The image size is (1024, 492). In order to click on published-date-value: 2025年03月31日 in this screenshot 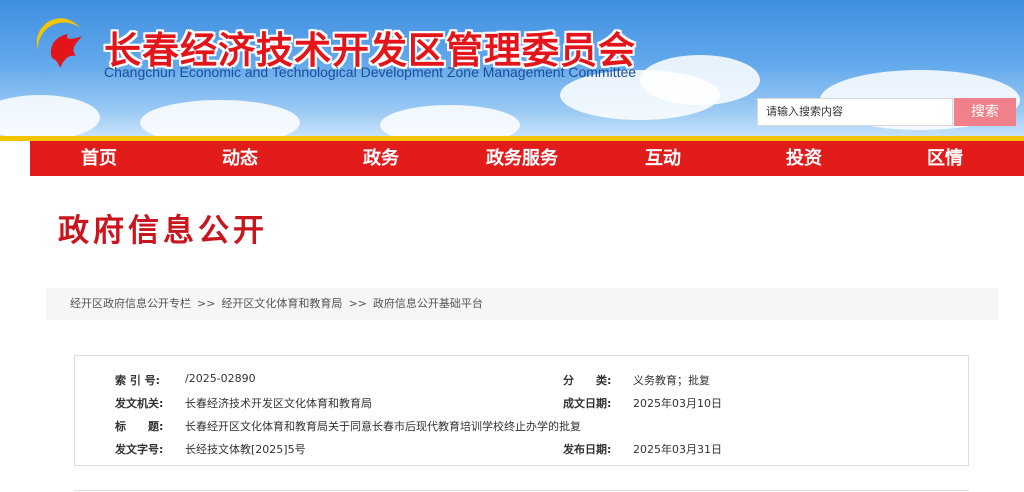, I will do `click(677, 449)`.